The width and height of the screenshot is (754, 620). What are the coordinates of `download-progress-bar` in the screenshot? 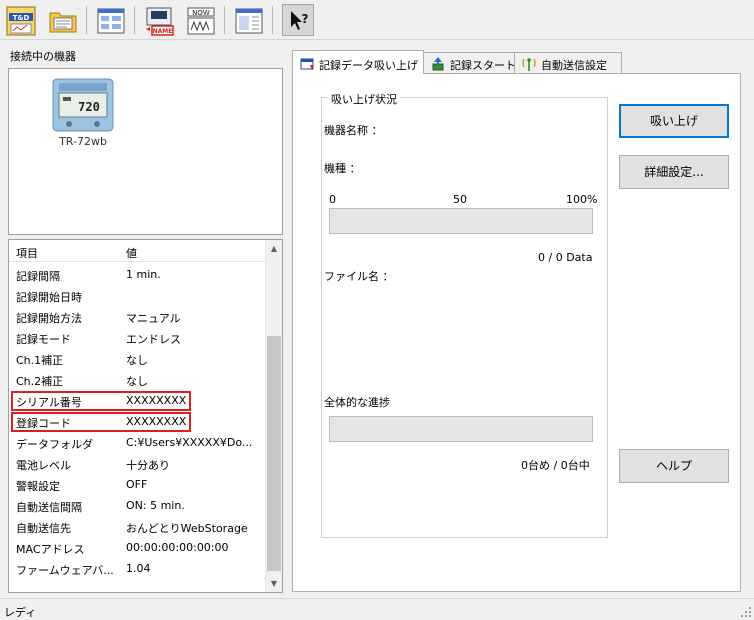 It's located at (461, 221).